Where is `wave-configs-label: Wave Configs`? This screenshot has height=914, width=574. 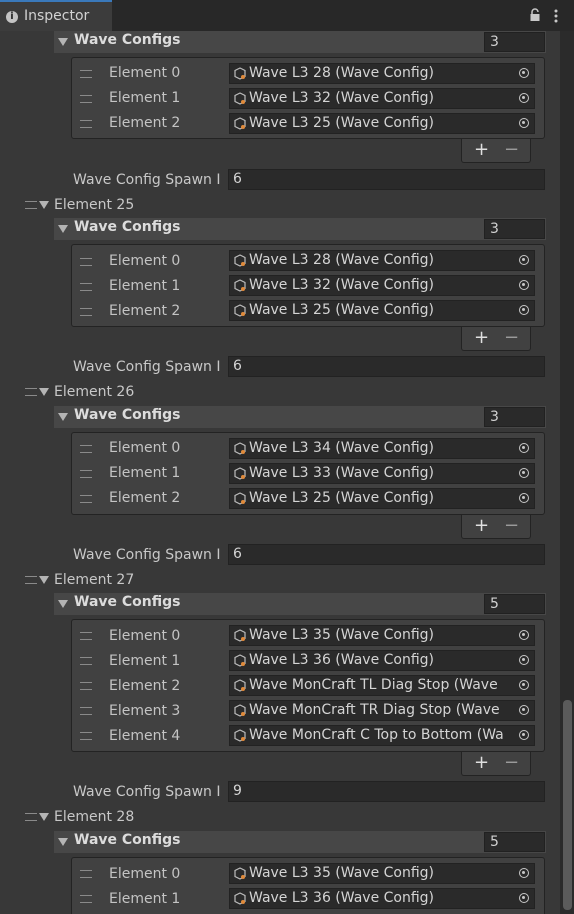
wave-configs-label: Wave Configs is located at coordinates (127, 415).